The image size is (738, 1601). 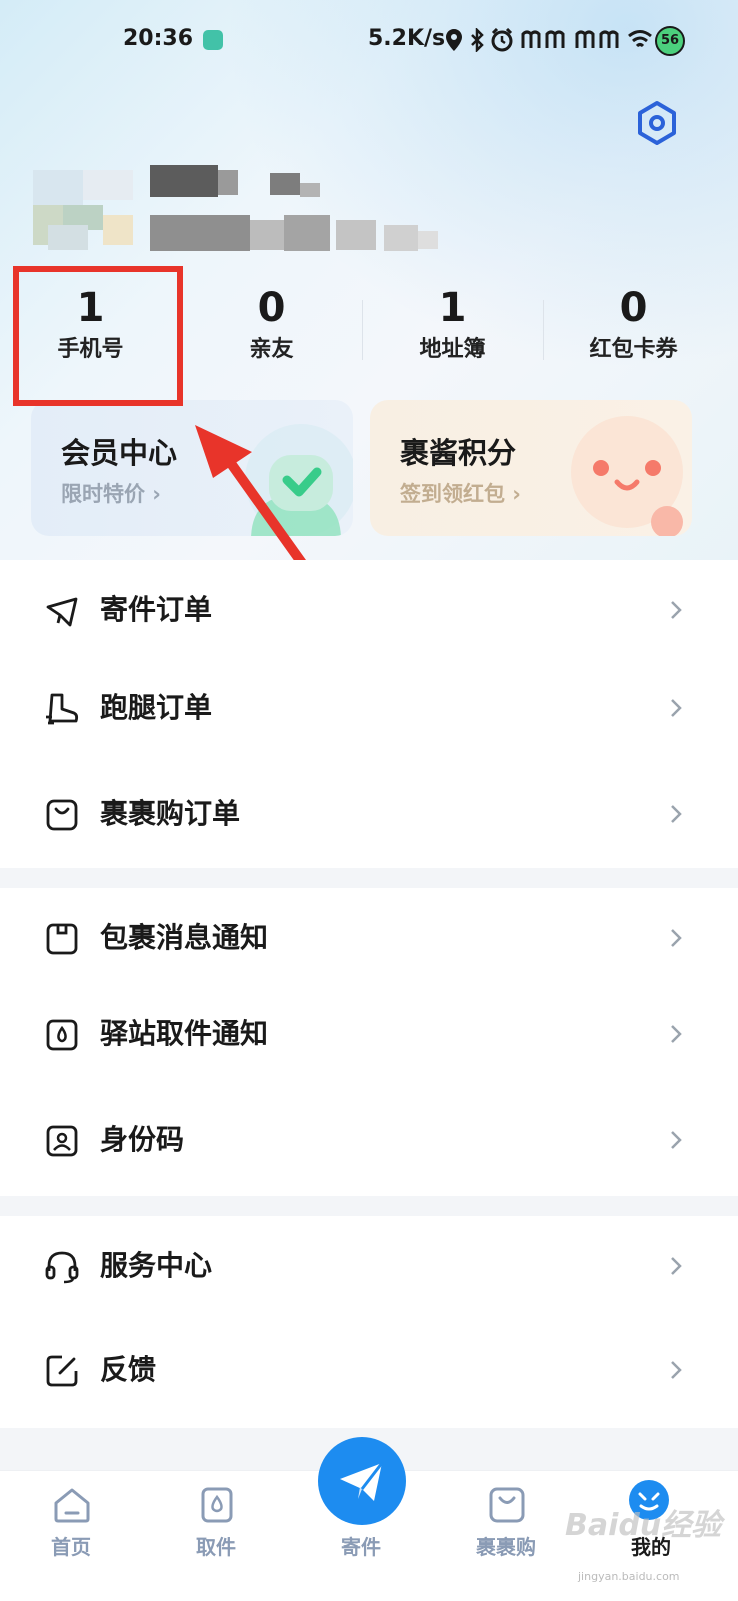 What do you see at coordinates (184, 1033) in the screenshot?
I see `menu-label: 驿站取件通知` at bounding box center [184, 1033].